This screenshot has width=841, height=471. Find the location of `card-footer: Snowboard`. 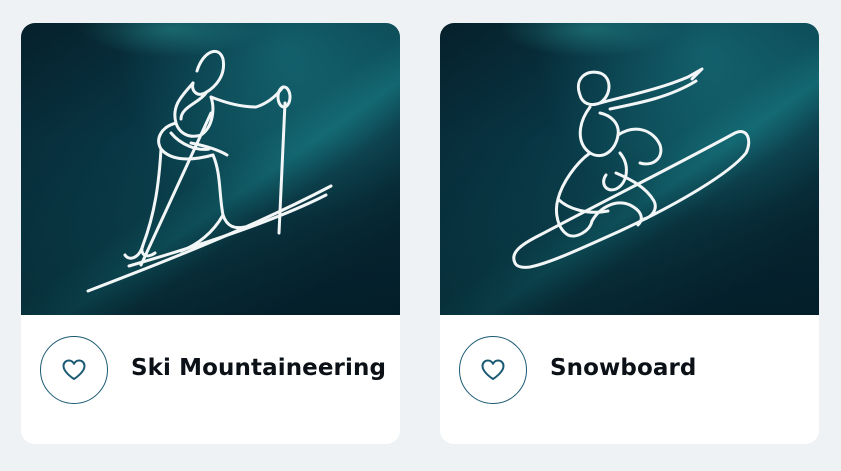

card-footer: Snowboard is located at coordinates (629, 379).